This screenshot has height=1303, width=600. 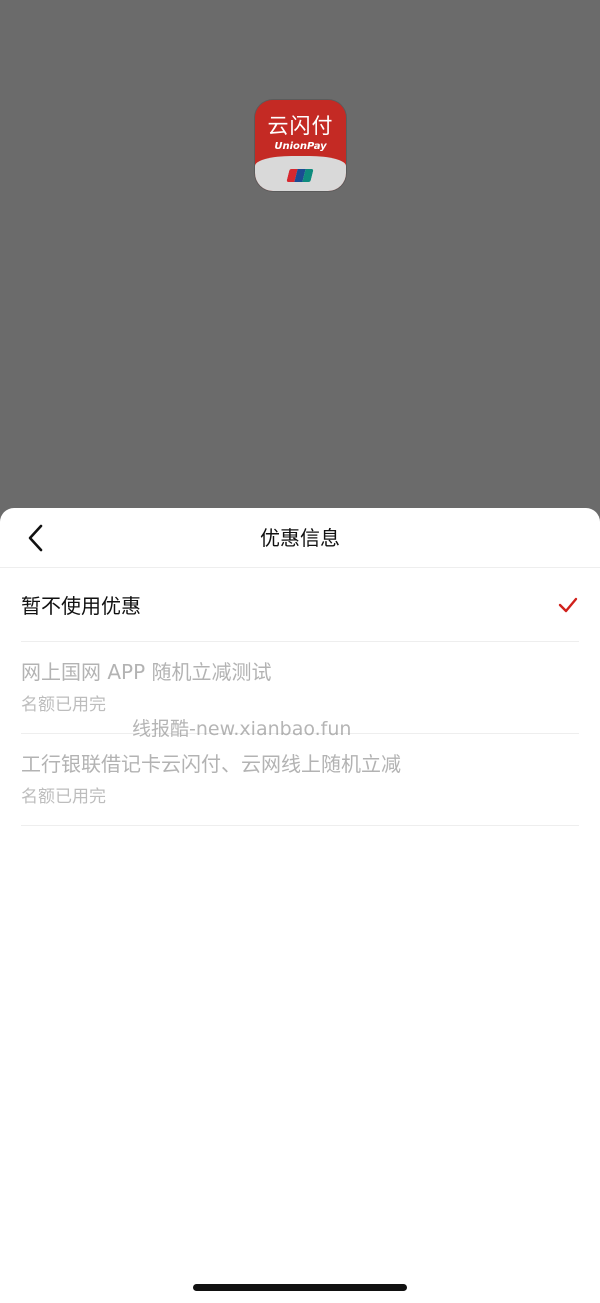 I want to click on checkmark-icon, so click(x=568, y=605).